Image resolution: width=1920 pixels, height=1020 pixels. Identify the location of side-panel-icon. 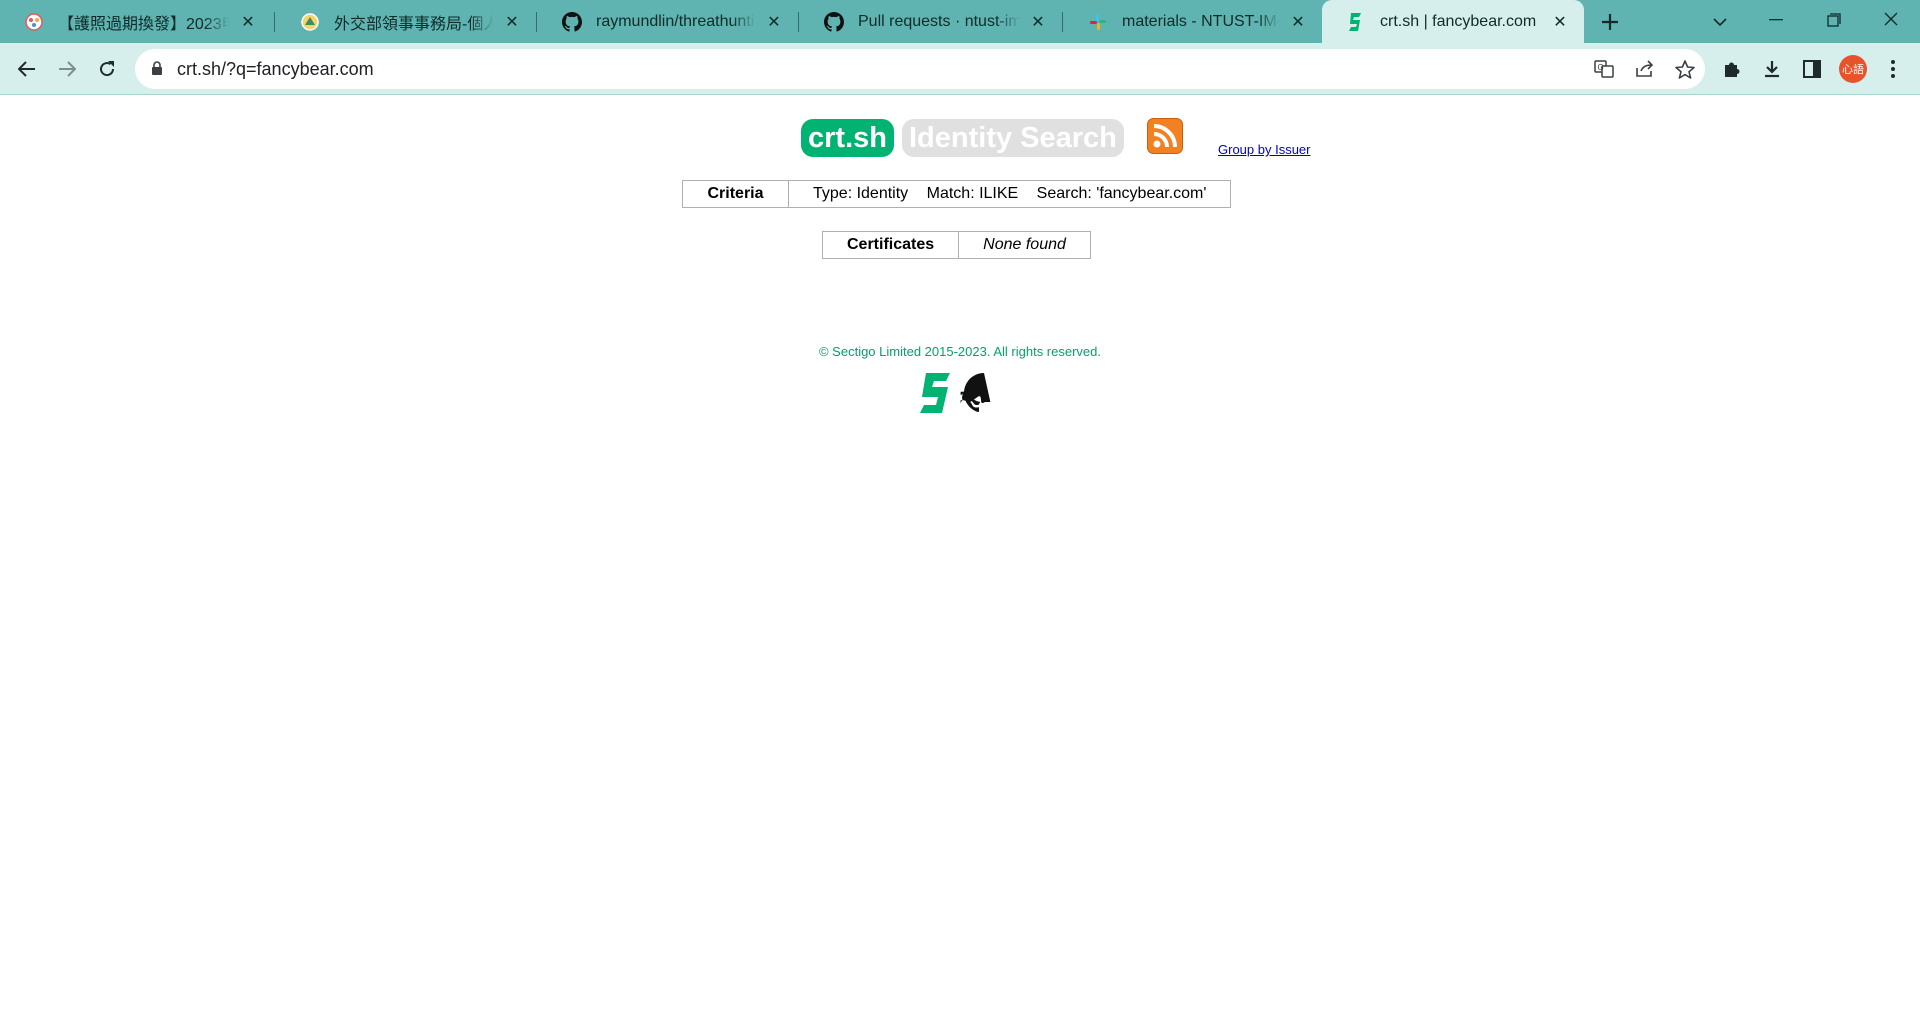
(1812, 69).